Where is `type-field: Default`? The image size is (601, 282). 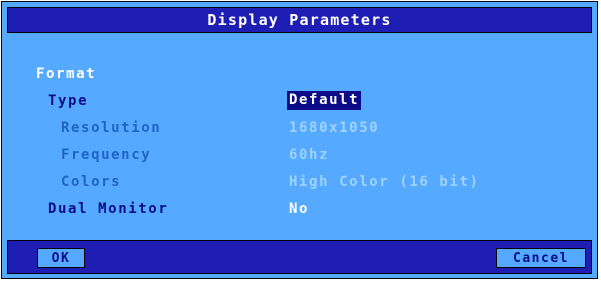 type-field: Default is located at coordinates (324, 100).